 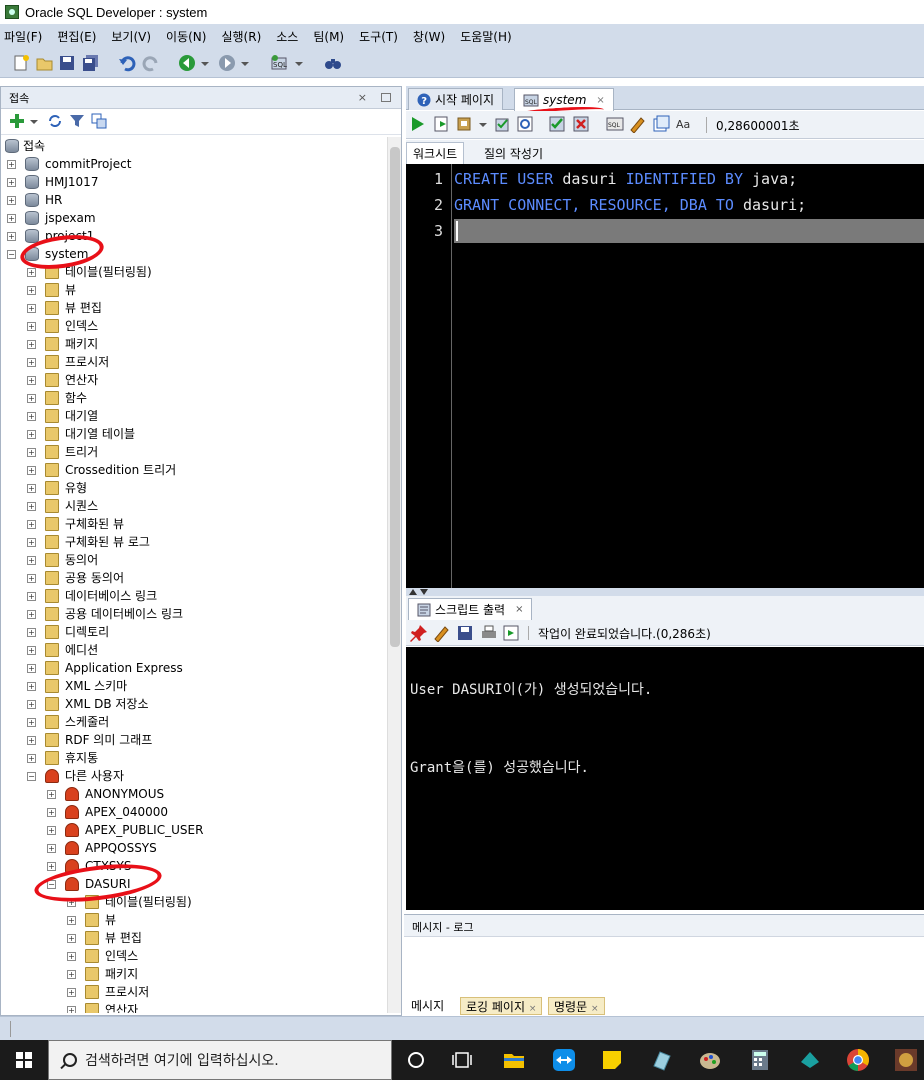 I want to click on tab-messages: 메시지, so click(x=427, y=1006).